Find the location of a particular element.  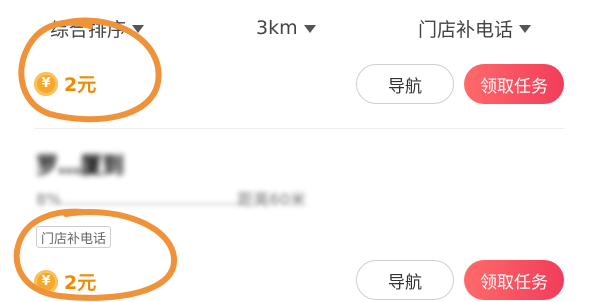

store-name: 罗…厦到 is located at coordinates (80, 166).